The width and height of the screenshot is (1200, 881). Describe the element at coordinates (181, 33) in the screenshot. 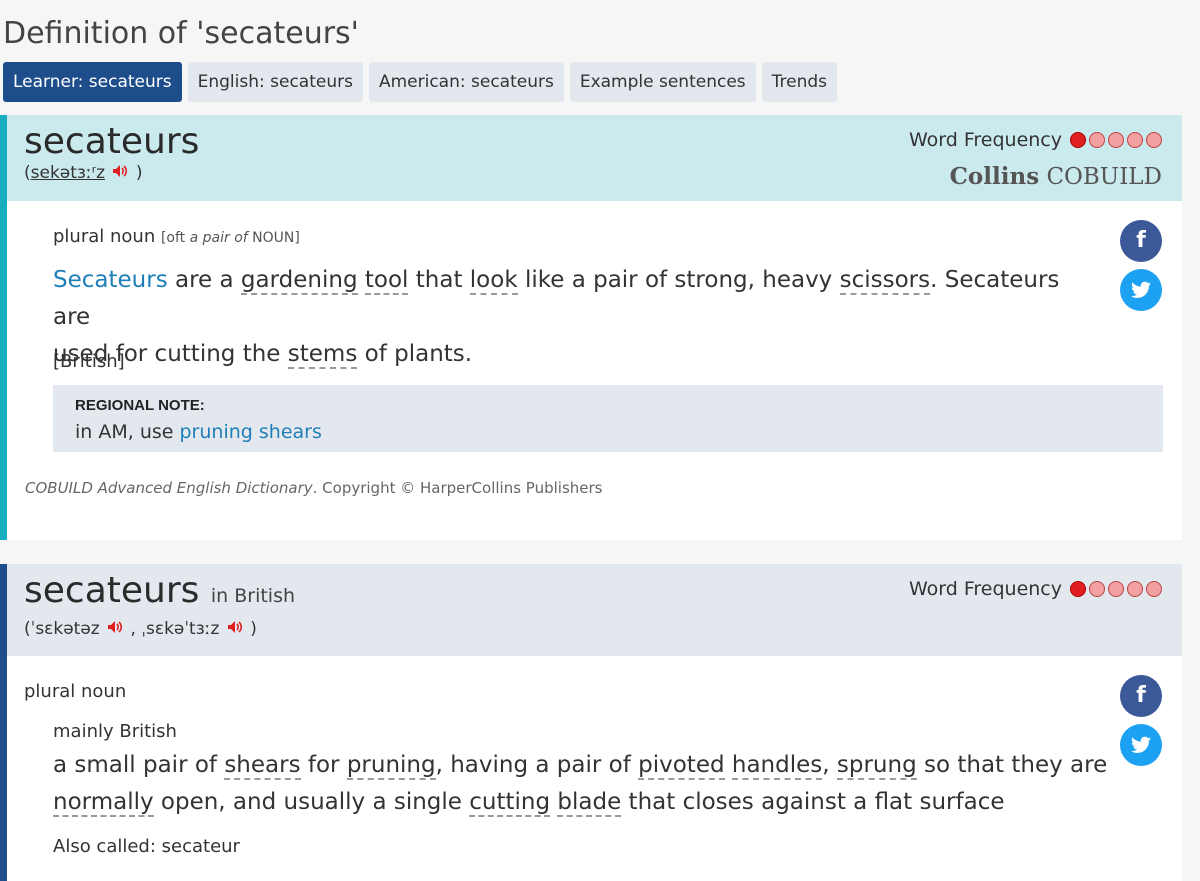

I see `page-title: Definition of 'secateurs'` at that location.